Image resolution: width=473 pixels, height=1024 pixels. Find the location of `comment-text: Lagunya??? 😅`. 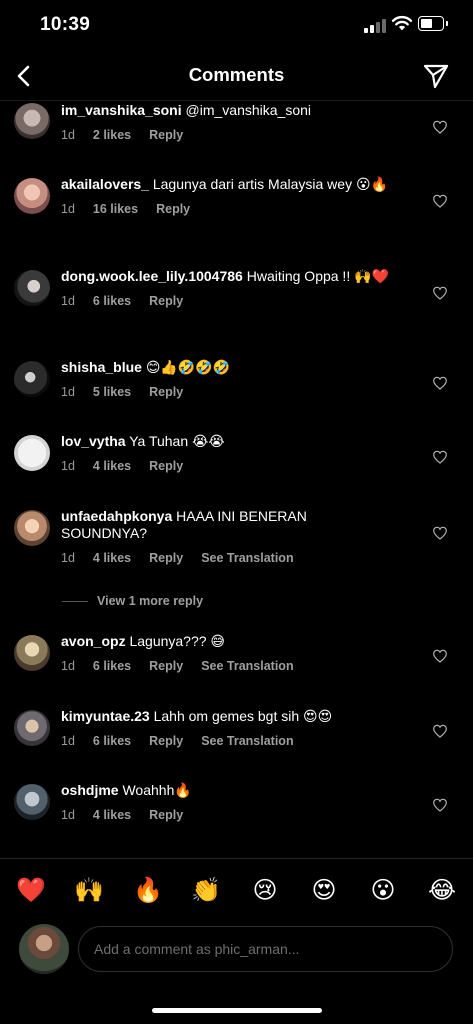

comment-text: Lagunya??? 😅 is located at coordinates (177, 641).